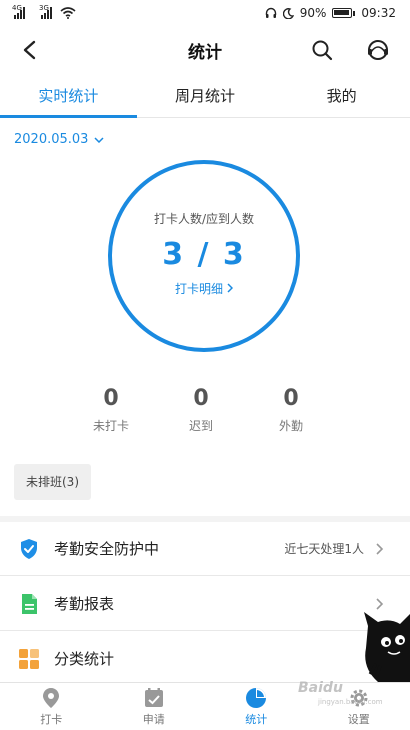 This screenshot has width=410, height=730. I want to click on shield-check-icon, so click(29, 549).